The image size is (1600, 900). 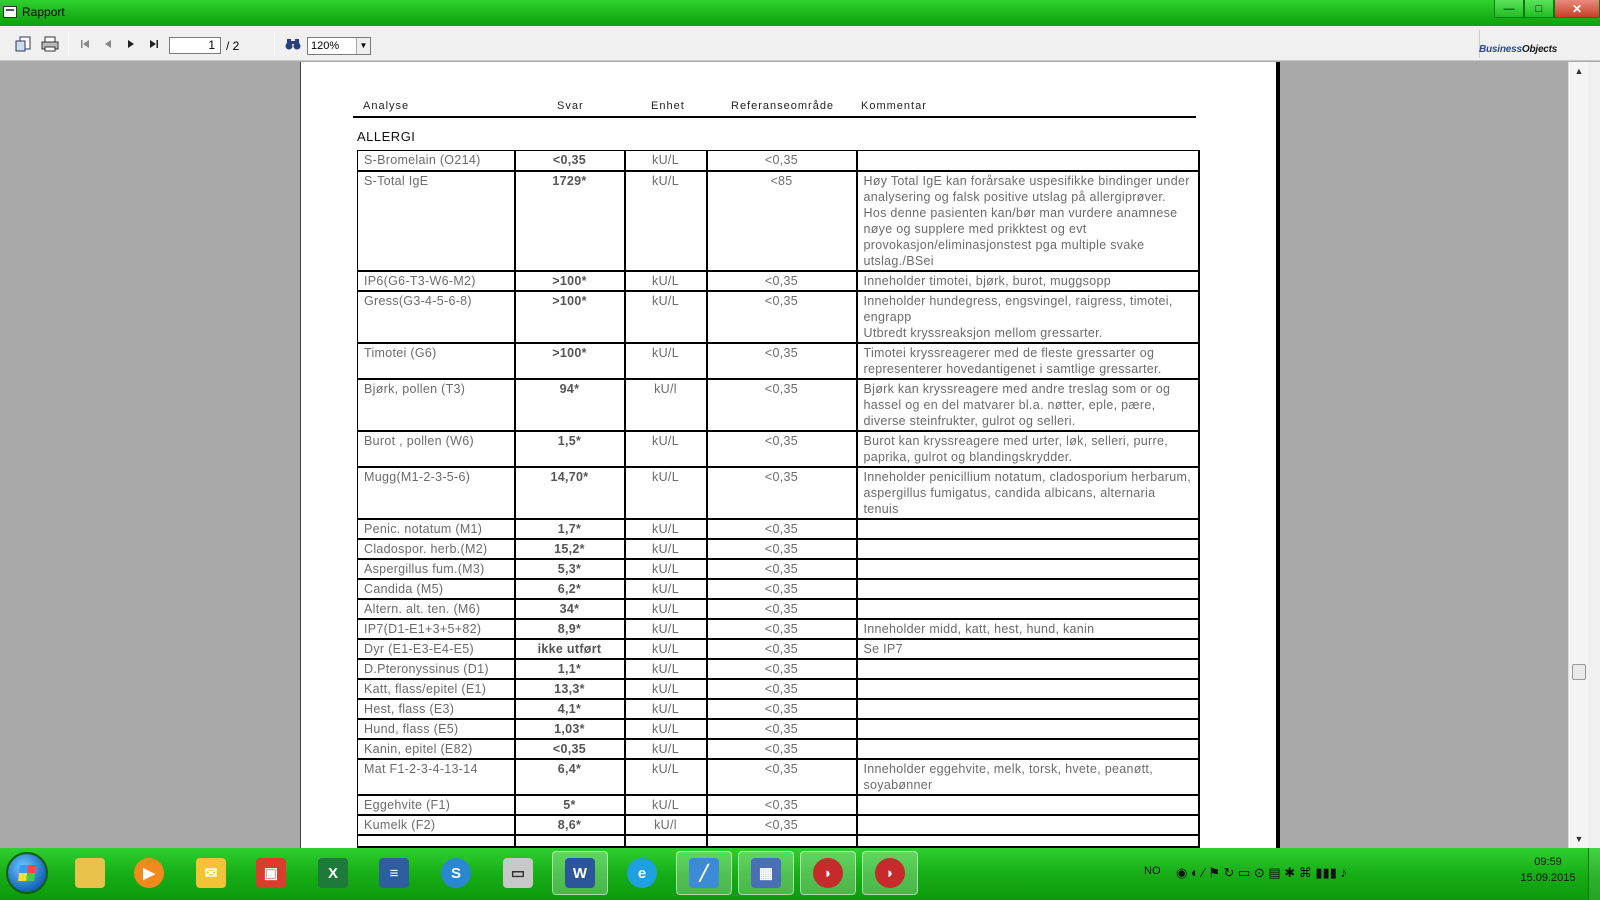 I want to click on next-page-button, so click(x=131, y=44).